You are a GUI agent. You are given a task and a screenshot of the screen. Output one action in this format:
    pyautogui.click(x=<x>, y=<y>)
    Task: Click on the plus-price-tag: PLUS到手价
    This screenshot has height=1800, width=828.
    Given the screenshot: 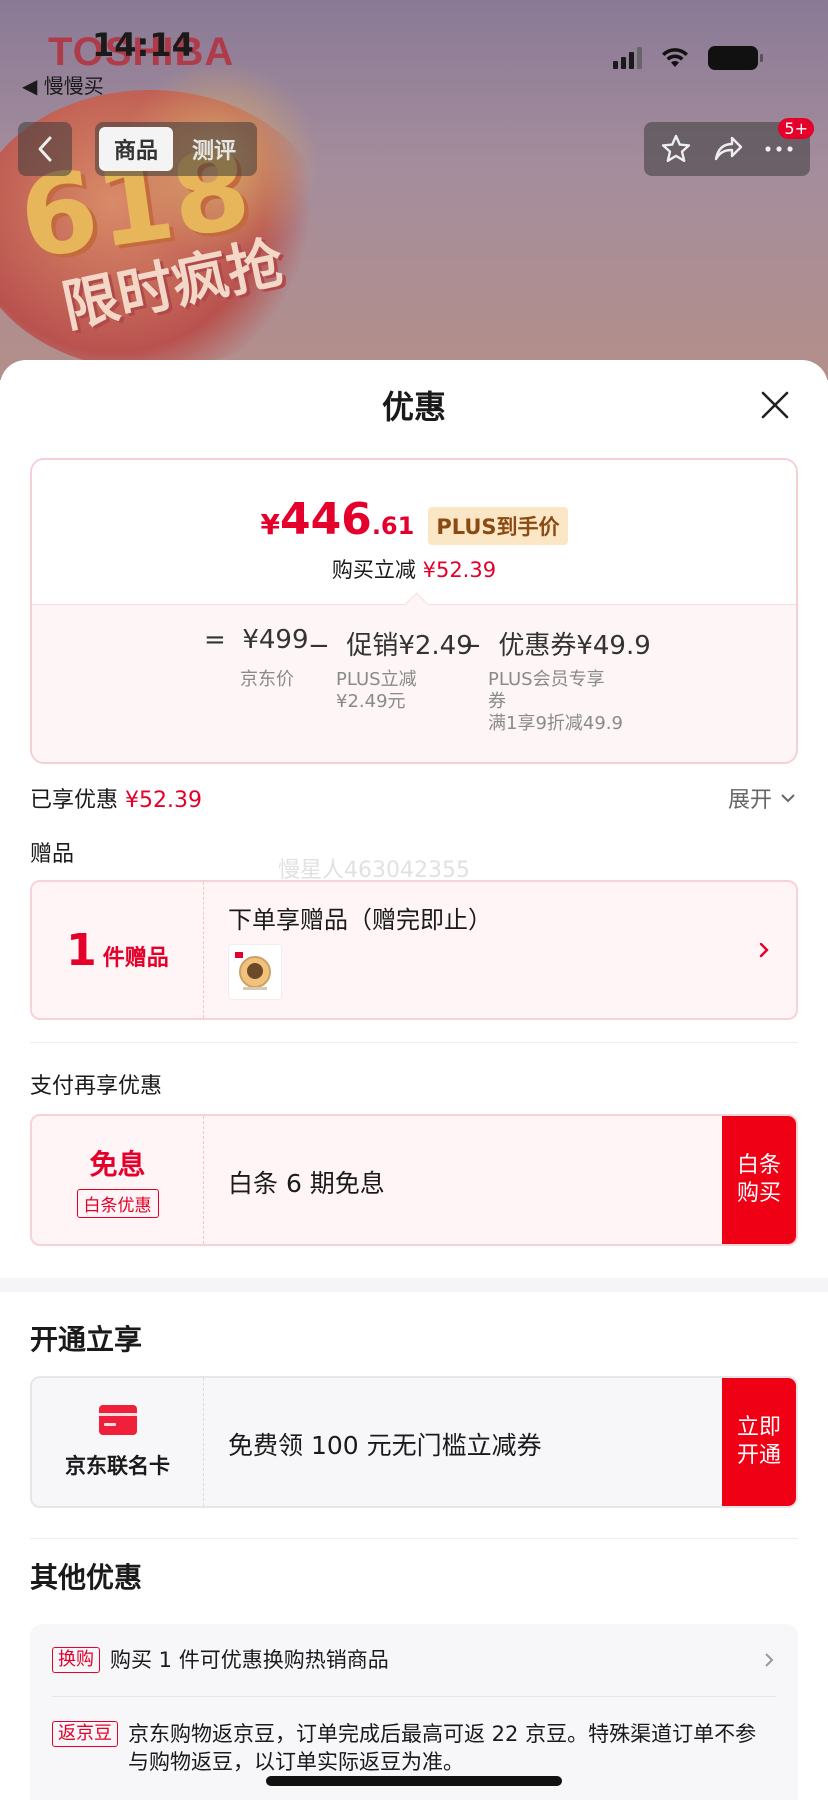 What is the action you would take?
    pyautogui.click(x=498, y=526)
    